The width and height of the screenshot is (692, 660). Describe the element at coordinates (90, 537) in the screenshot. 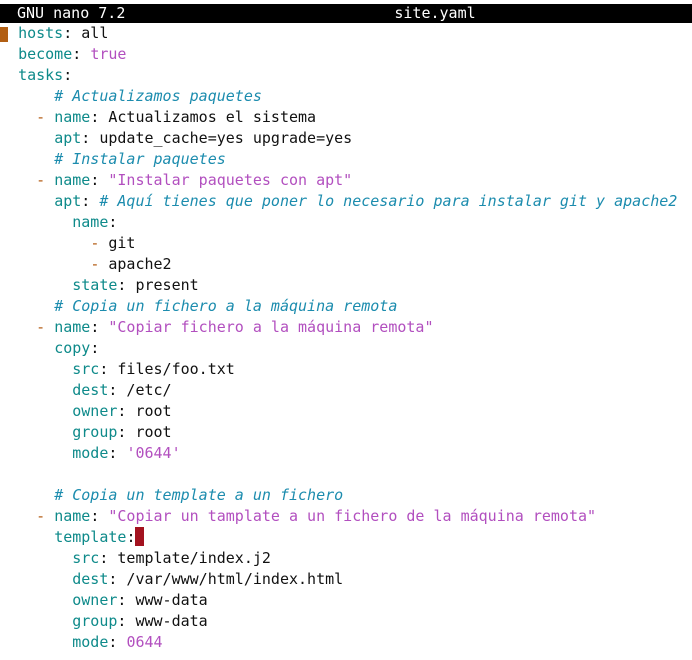

I see `code-token: template` at that location.